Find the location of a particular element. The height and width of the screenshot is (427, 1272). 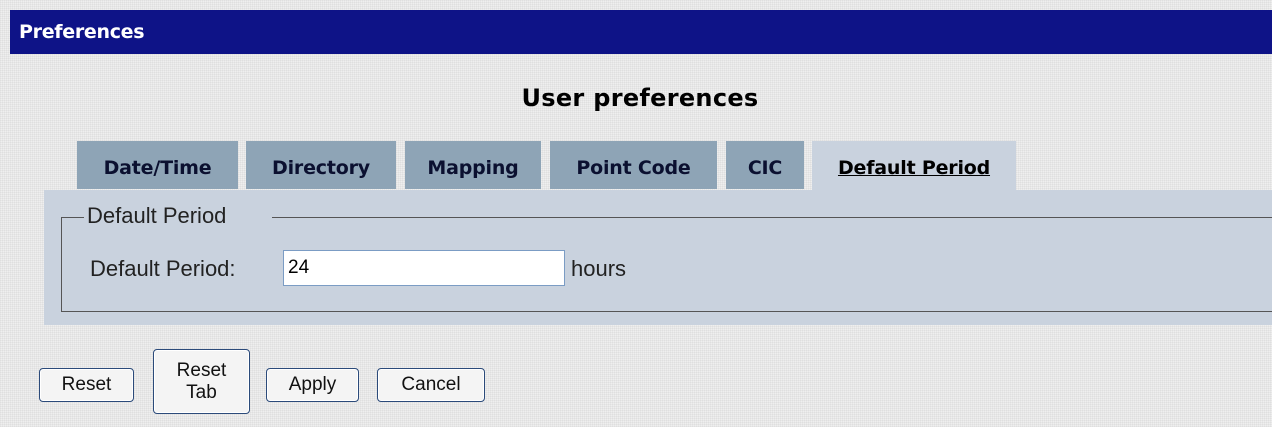

tab-label: Mapping is located at coordinates (473, 168).